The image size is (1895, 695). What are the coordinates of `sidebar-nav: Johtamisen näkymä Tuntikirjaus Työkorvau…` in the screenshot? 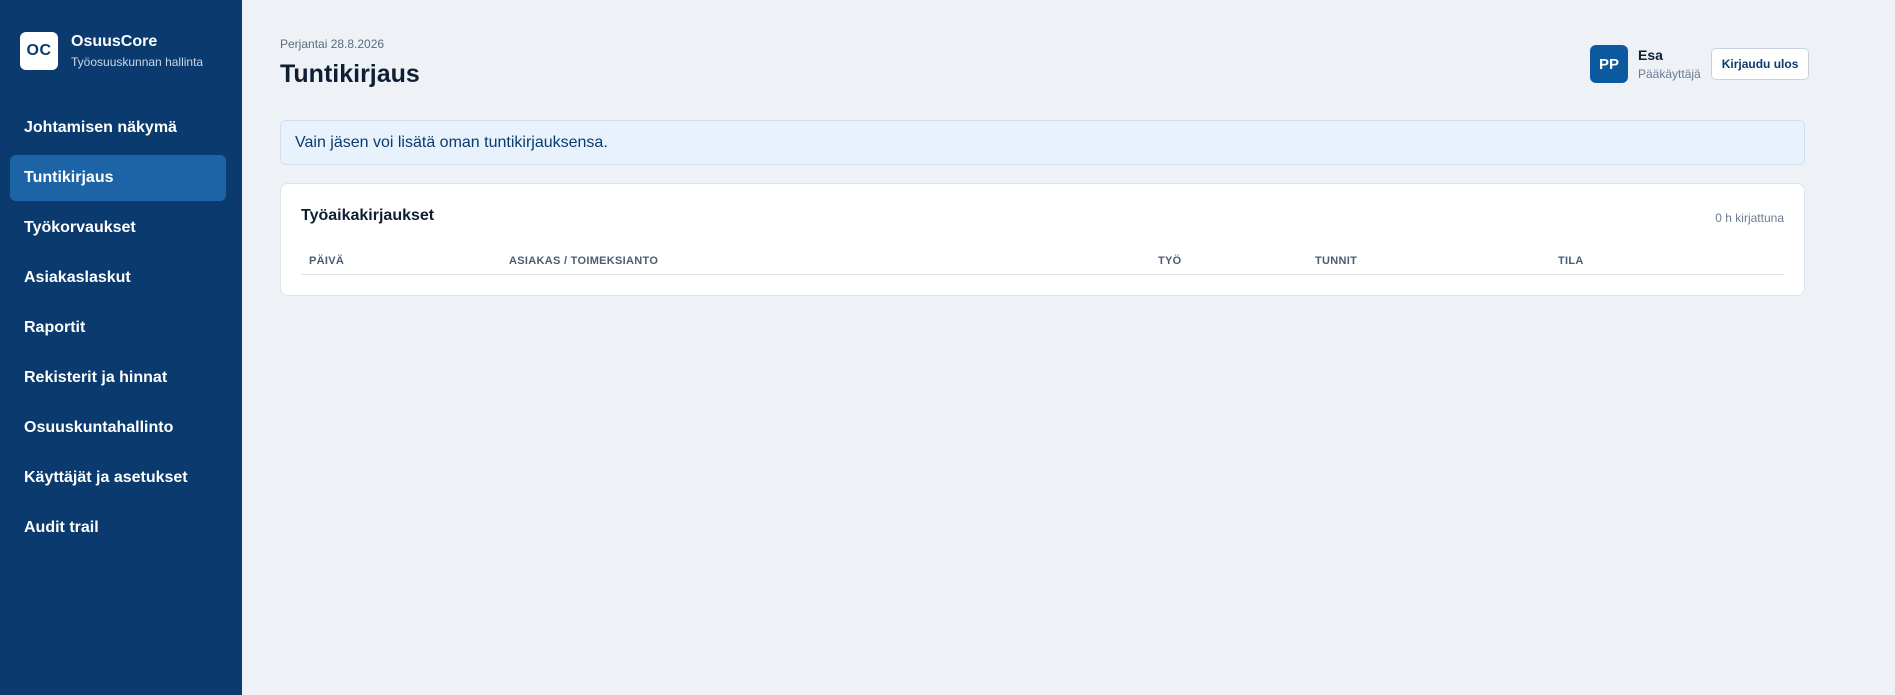 It's located at (118, 330).